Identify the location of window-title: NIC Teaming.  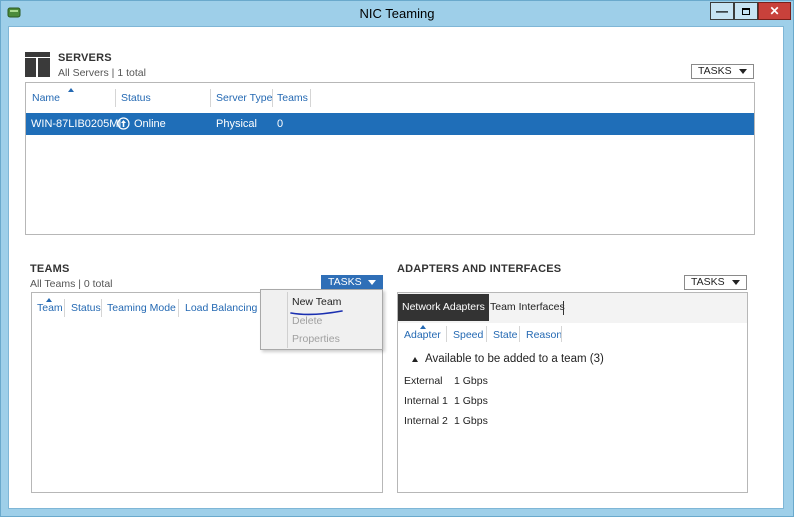
(397, 13).